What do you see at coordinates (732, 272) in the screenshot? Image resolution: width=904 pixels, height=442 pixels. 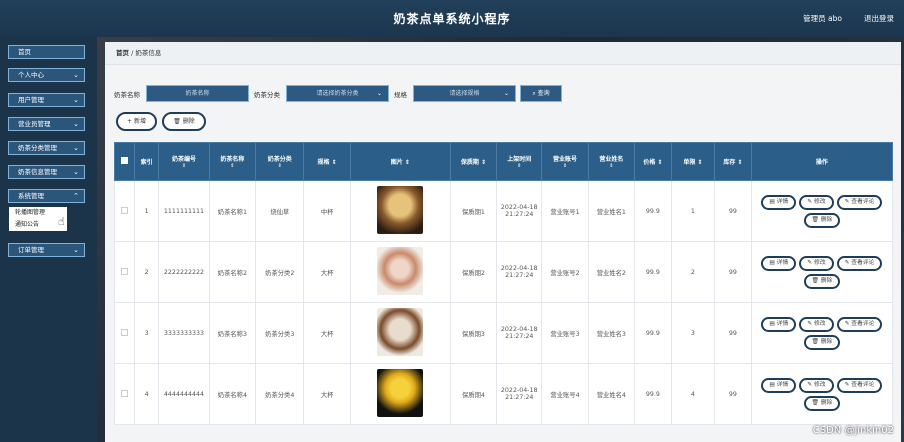 I see `cell-stock: 99` at bounding box center [732, 272].